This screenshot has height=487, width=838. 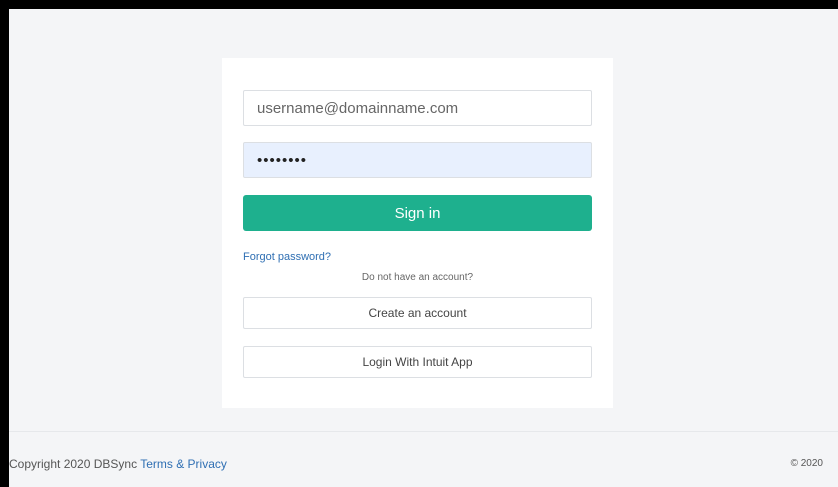 I want to click on login-with-intuit-button: Login With Intuit App, so click(x=417, y=362).